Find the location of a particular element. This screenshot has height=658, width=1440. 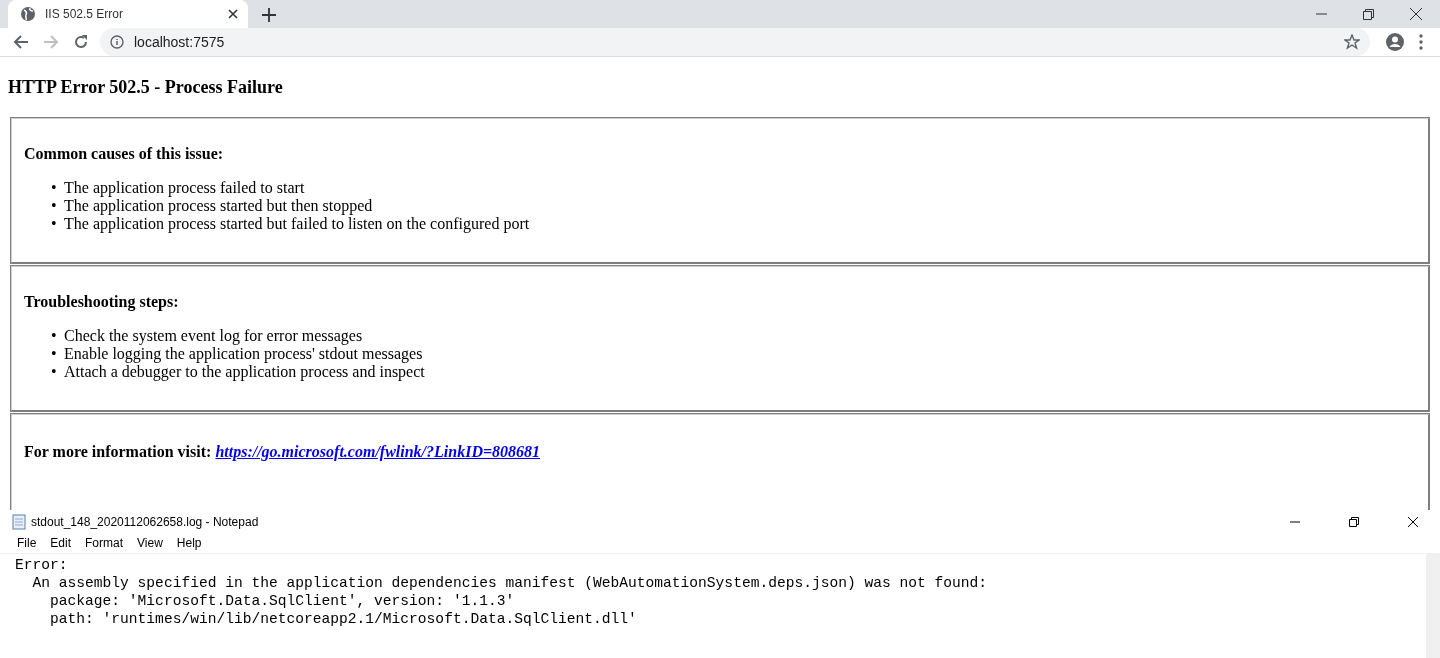

log-line: An assembly specified in the application dependencies manifest (WebAutomationSystem.deps.json) was not found: is located at coordinates (509, 583).